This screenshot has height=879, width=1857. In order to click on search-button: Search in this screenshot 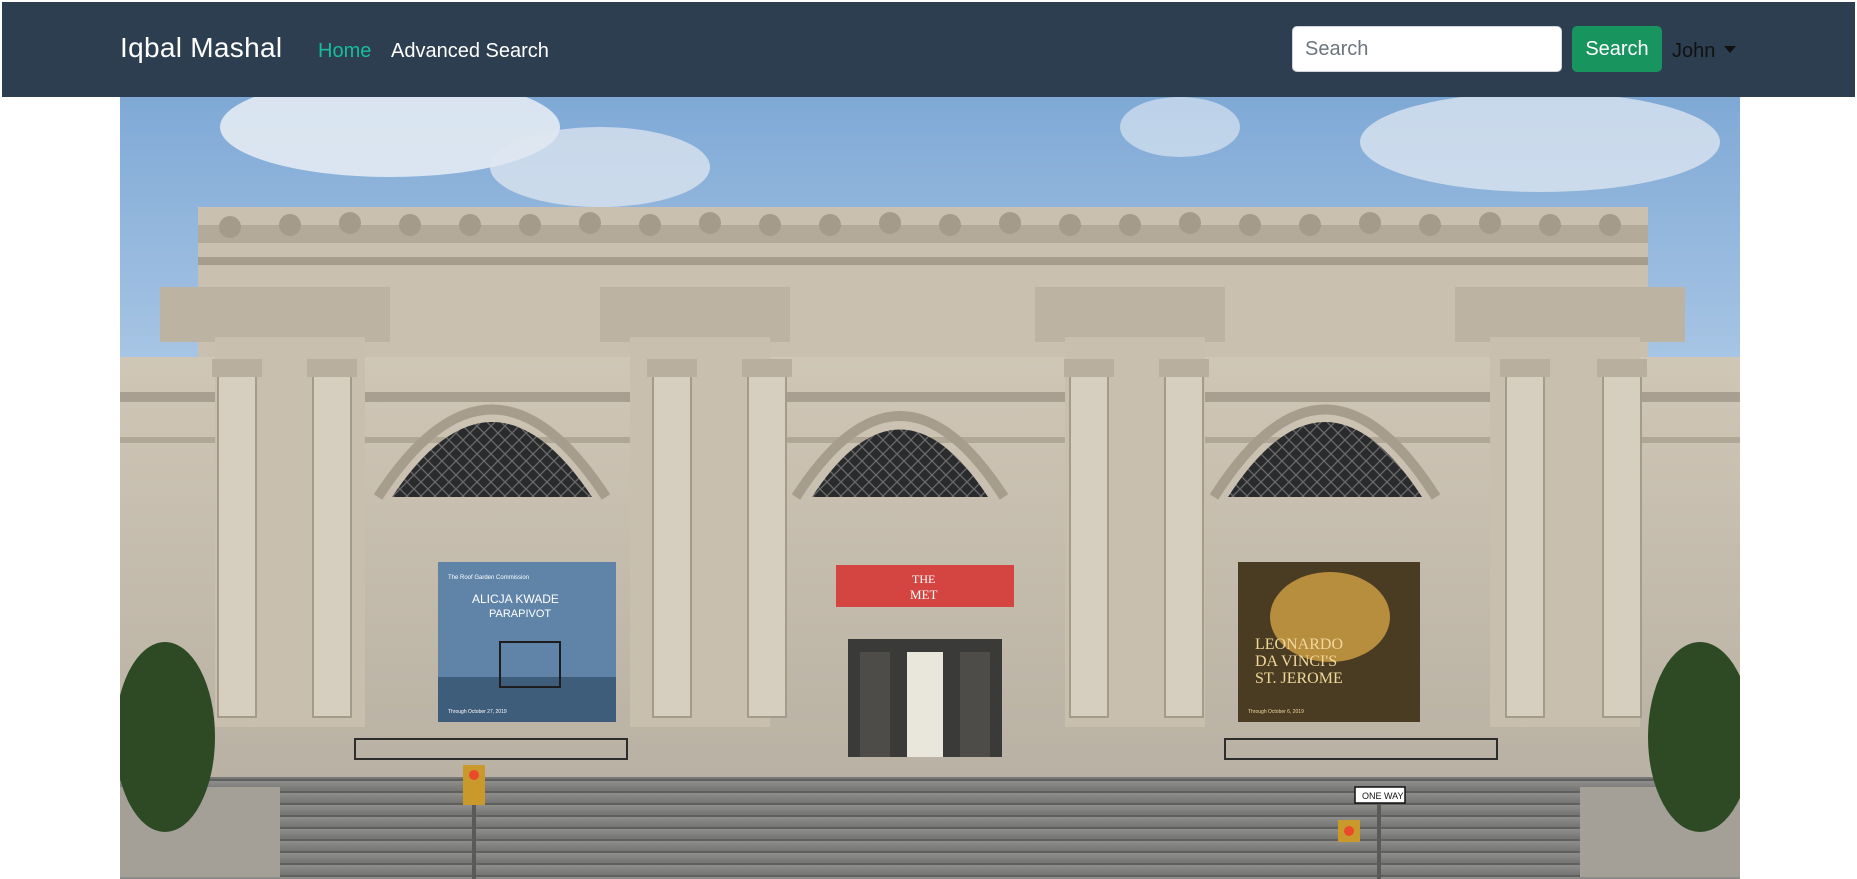, I will do `click(1617, 49)`.